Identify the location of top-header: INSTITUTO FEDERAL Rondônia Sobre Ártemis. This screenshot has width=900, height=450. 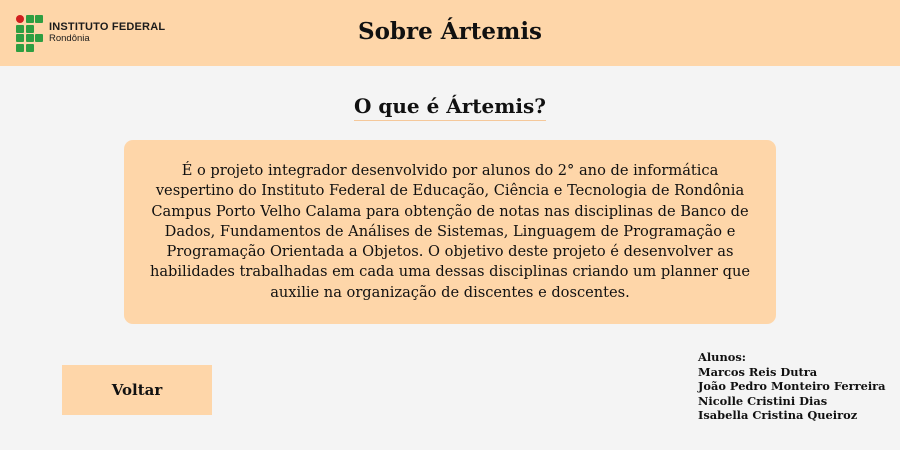
(450, 33).